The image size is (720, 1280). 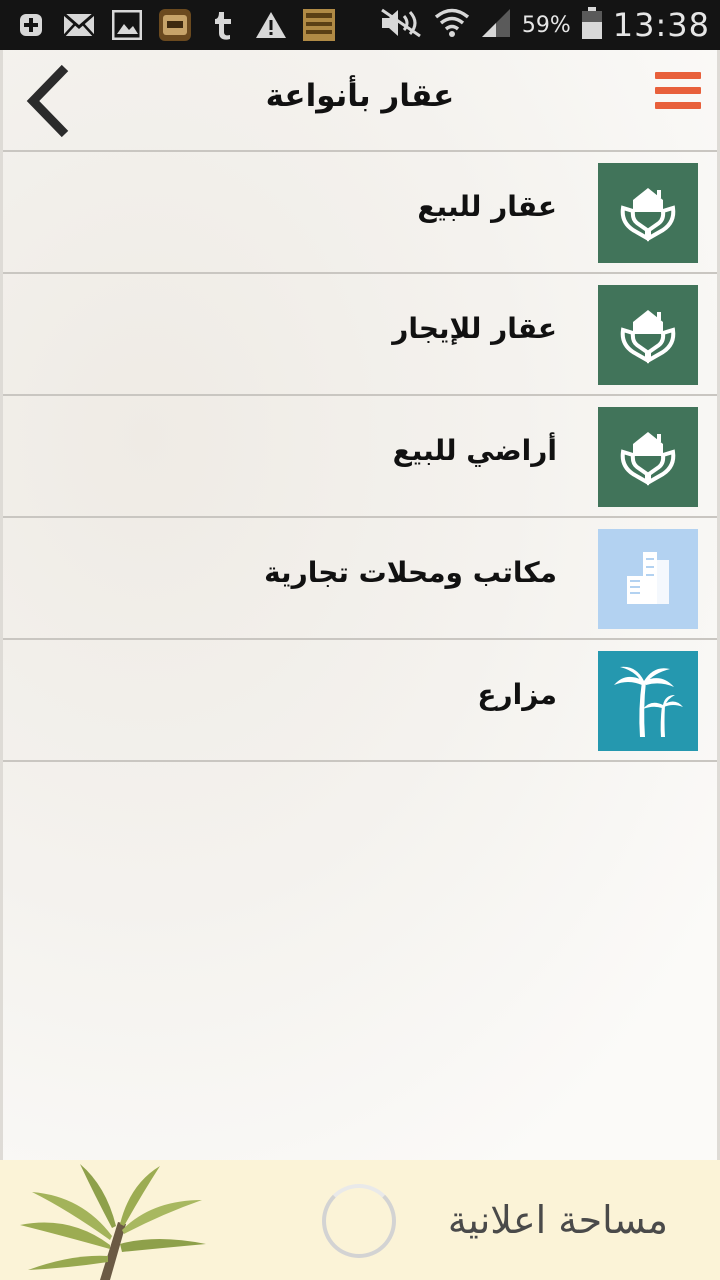 I want to click on battery-icon, so click(x=592, y=25).